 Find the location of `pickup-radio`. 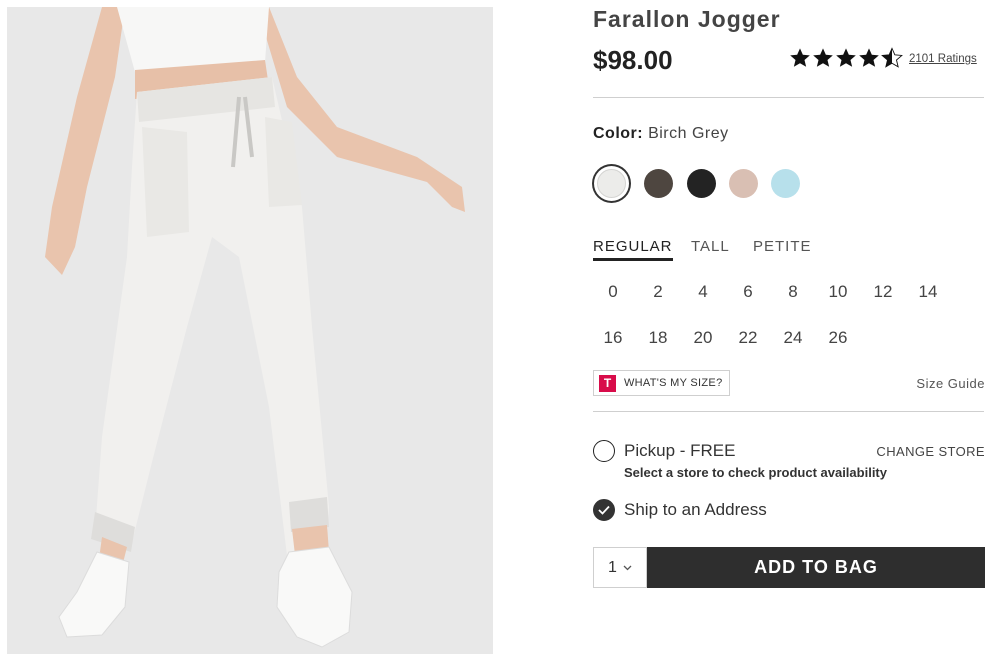

pickup-radio is located at coordinates (604, 451).